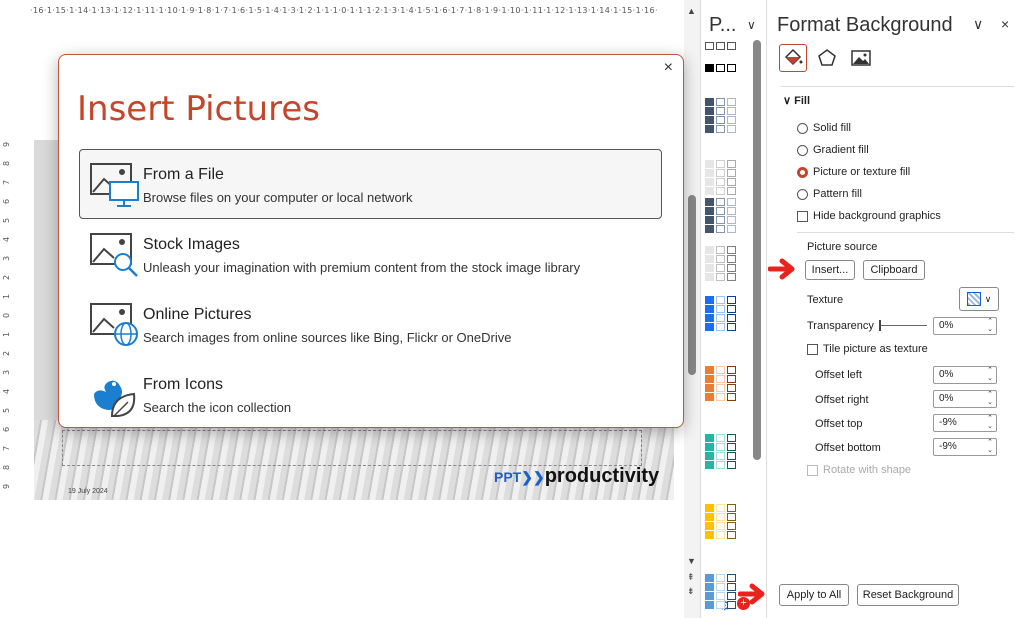  I want to click on effects-tab-icon, so click(827, 58).